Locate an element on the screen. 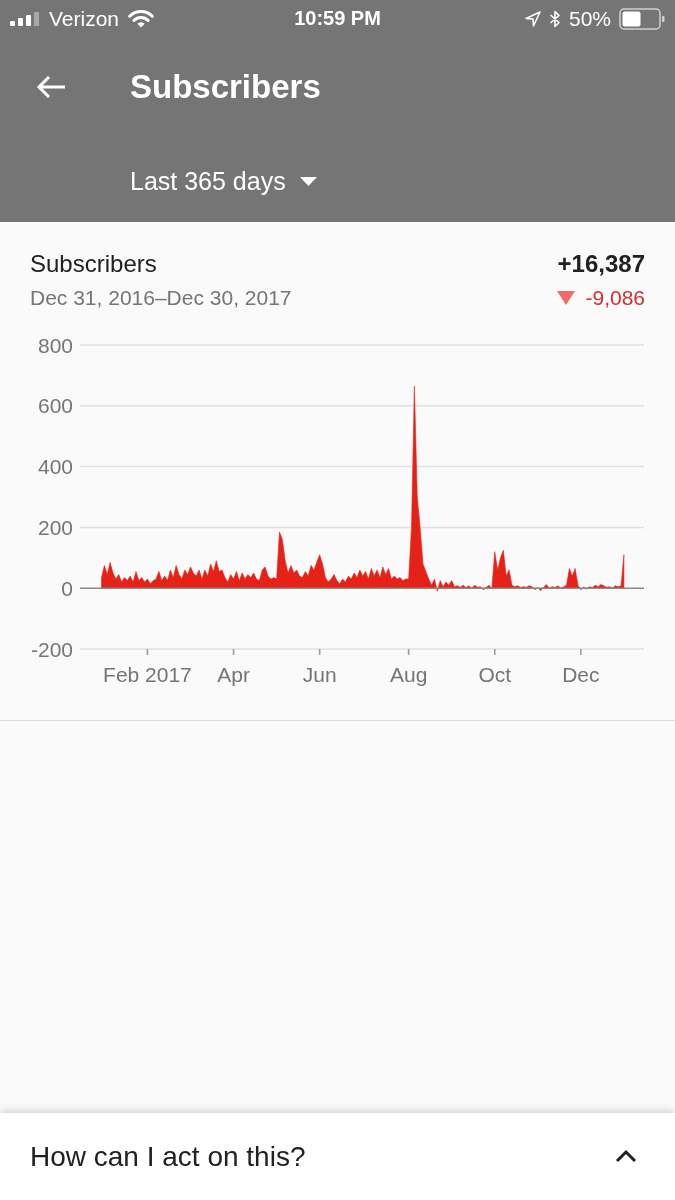  location-arrow-icon is located at coordinates (532, 18).